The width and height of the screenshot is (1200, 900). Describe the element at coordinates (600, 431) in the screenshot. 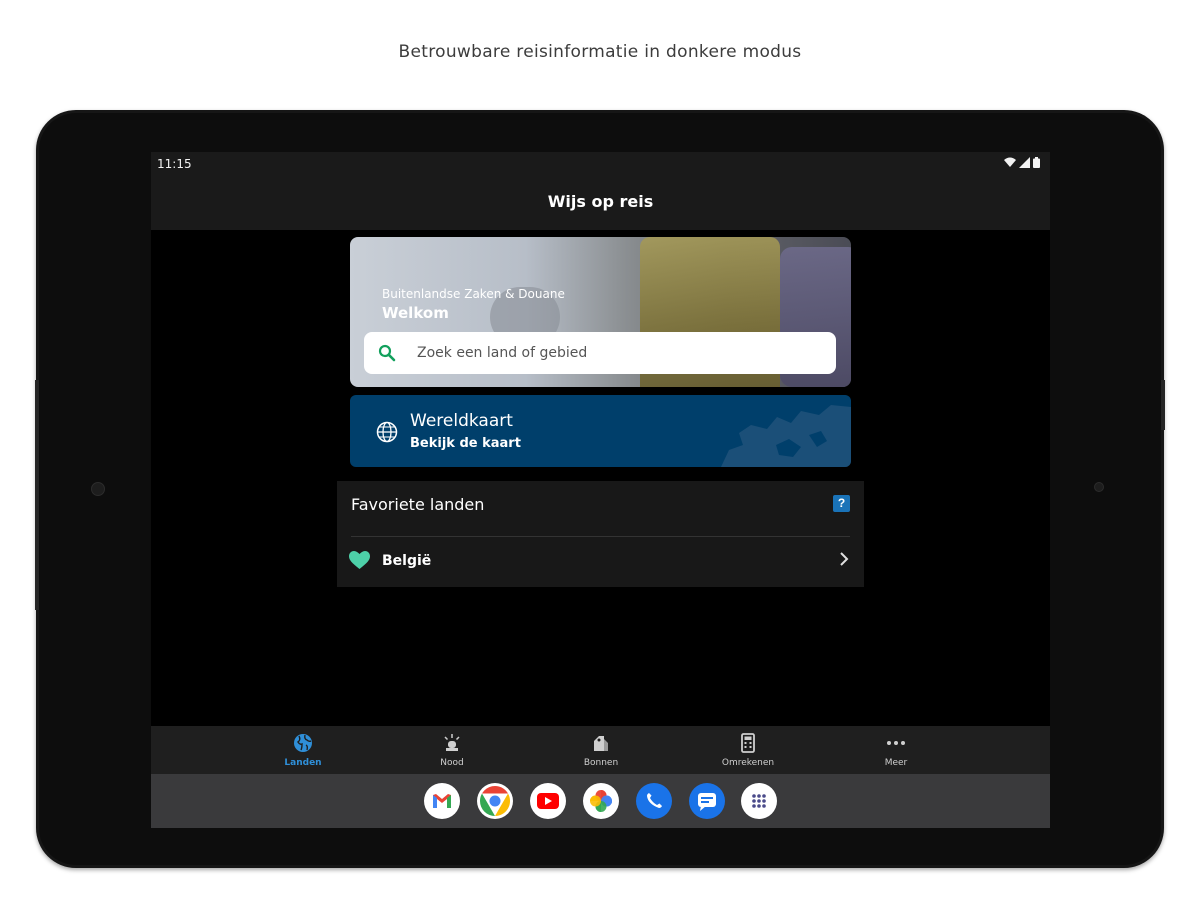

I see `world-map-card: Wereldkaart Bekijk de kaart` at that location.